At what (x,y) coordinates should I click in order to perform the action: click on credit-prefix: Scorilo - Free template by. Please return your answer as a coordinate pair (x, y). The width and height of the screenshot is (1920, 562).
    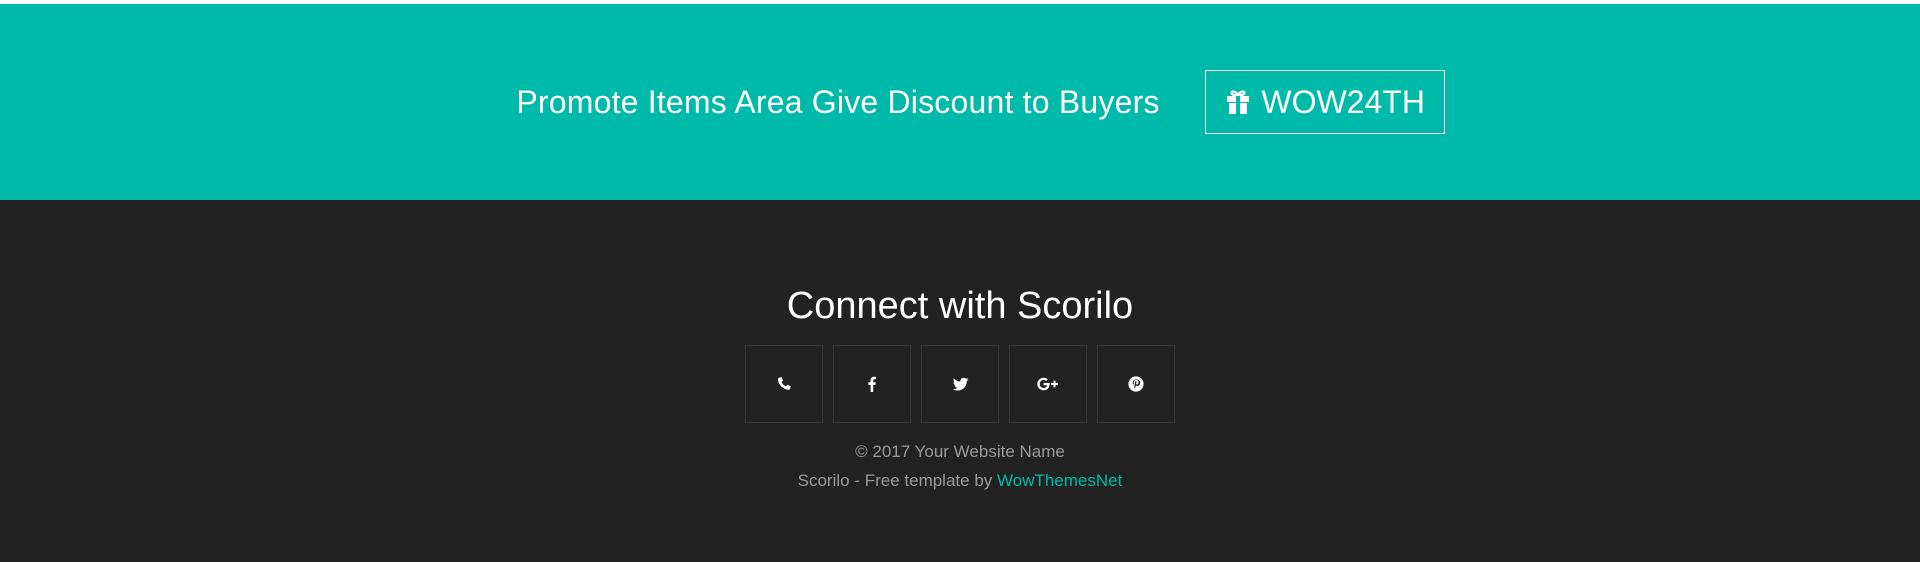
    Looking at the image, I should click on (897, 480).